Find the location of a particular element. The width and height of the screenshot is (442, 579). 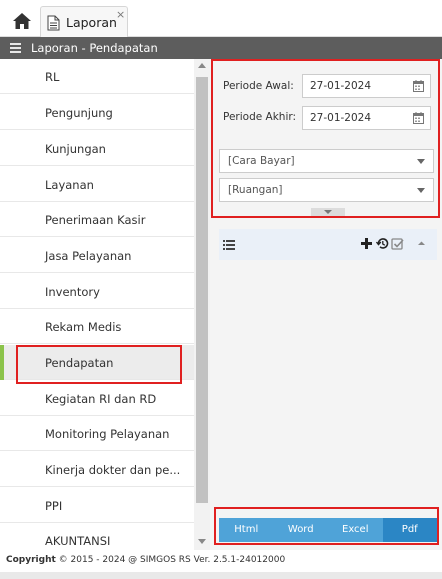

periode-akhir-value: 27-01-2024 is located at coordinates (341, 118).